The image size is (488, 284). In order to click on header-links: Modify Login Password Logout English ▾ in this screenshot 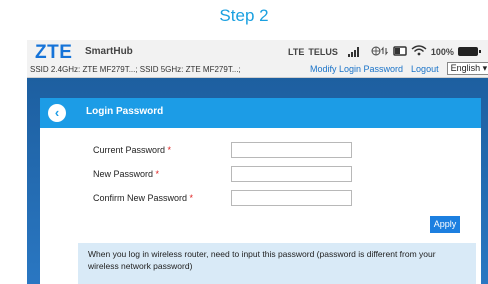, I will do `click(399, 68)`.